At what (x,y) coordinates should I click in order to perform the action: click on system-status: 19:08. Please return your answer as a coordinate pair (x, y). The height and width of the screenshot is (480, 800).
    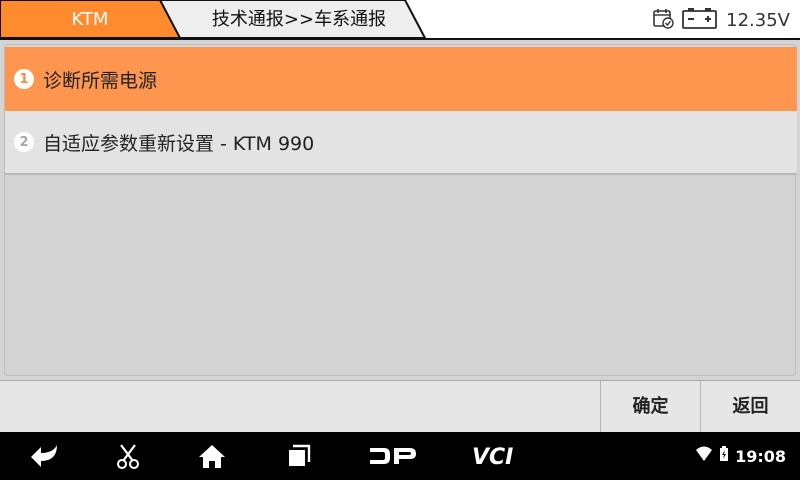
    Looking at the image, I should click on (740, 456).